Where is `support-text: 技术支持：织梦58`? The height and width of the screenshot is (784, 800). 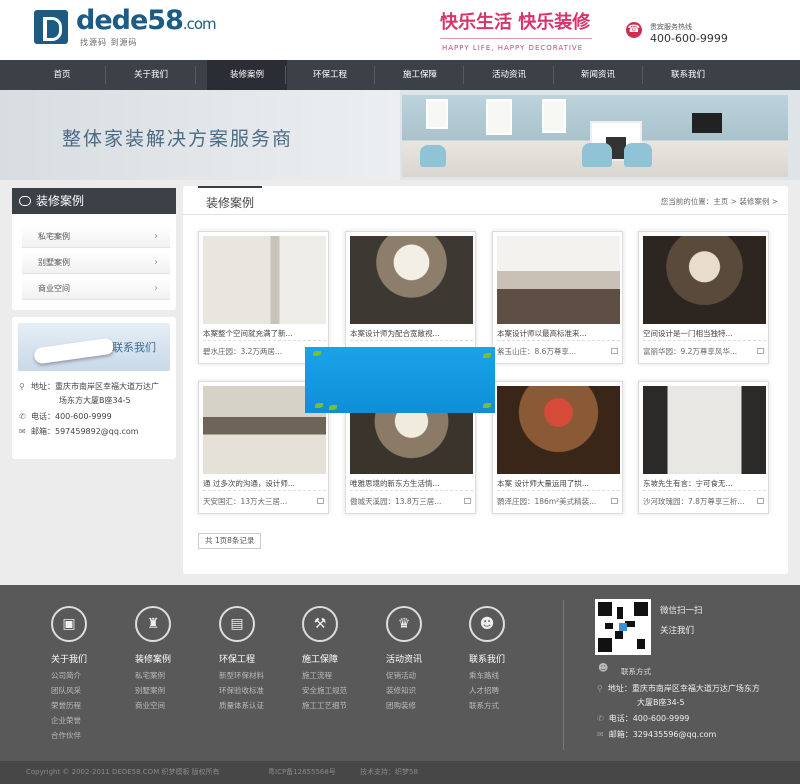
support-text: 技术支持：织梦58 is located at coordinates (389, 772).